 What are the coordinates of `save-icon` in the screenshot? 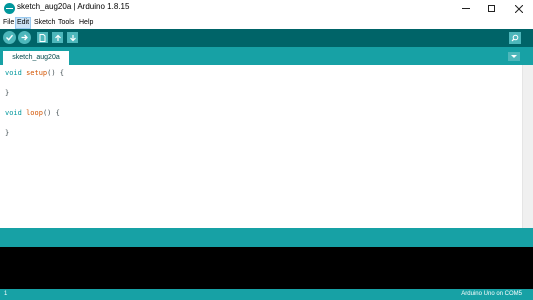 It's located at (72, 37).